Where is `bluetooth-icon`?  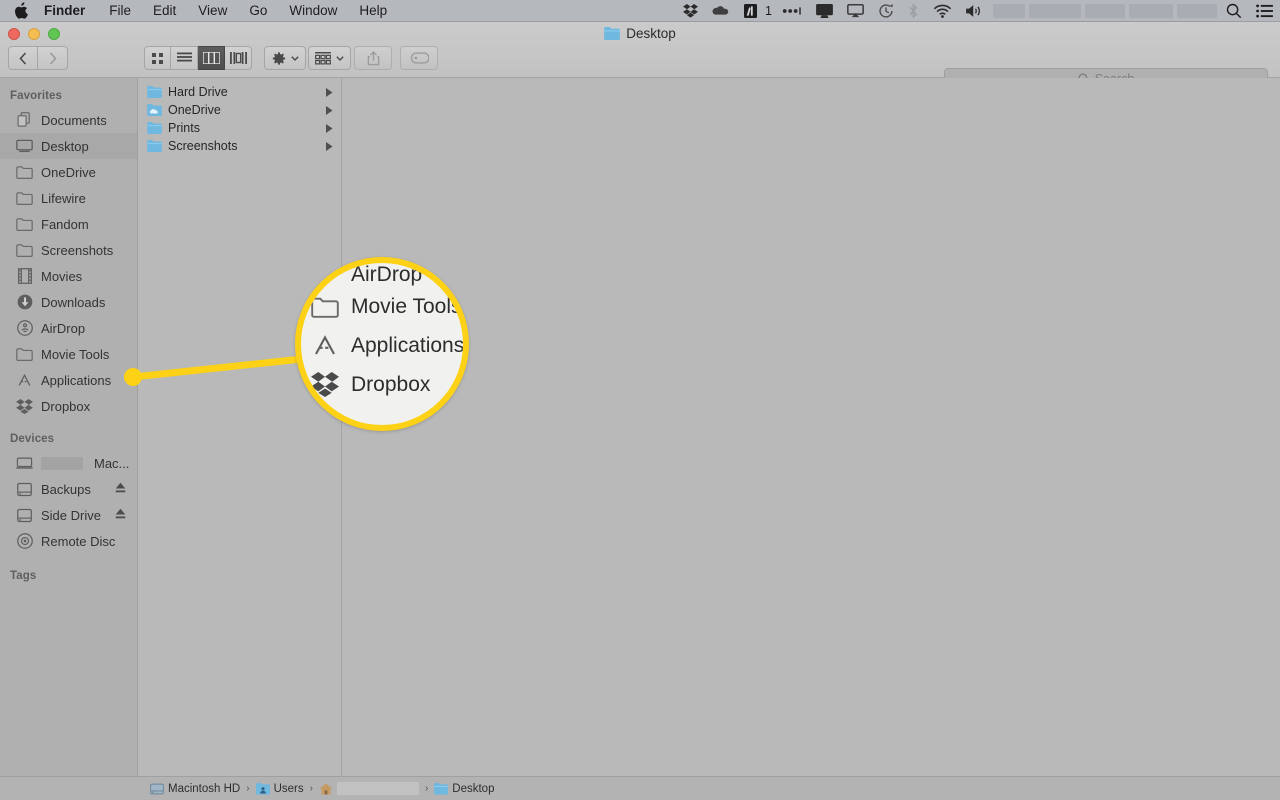
bluetooth-icon is located at coordinates (913, 11).